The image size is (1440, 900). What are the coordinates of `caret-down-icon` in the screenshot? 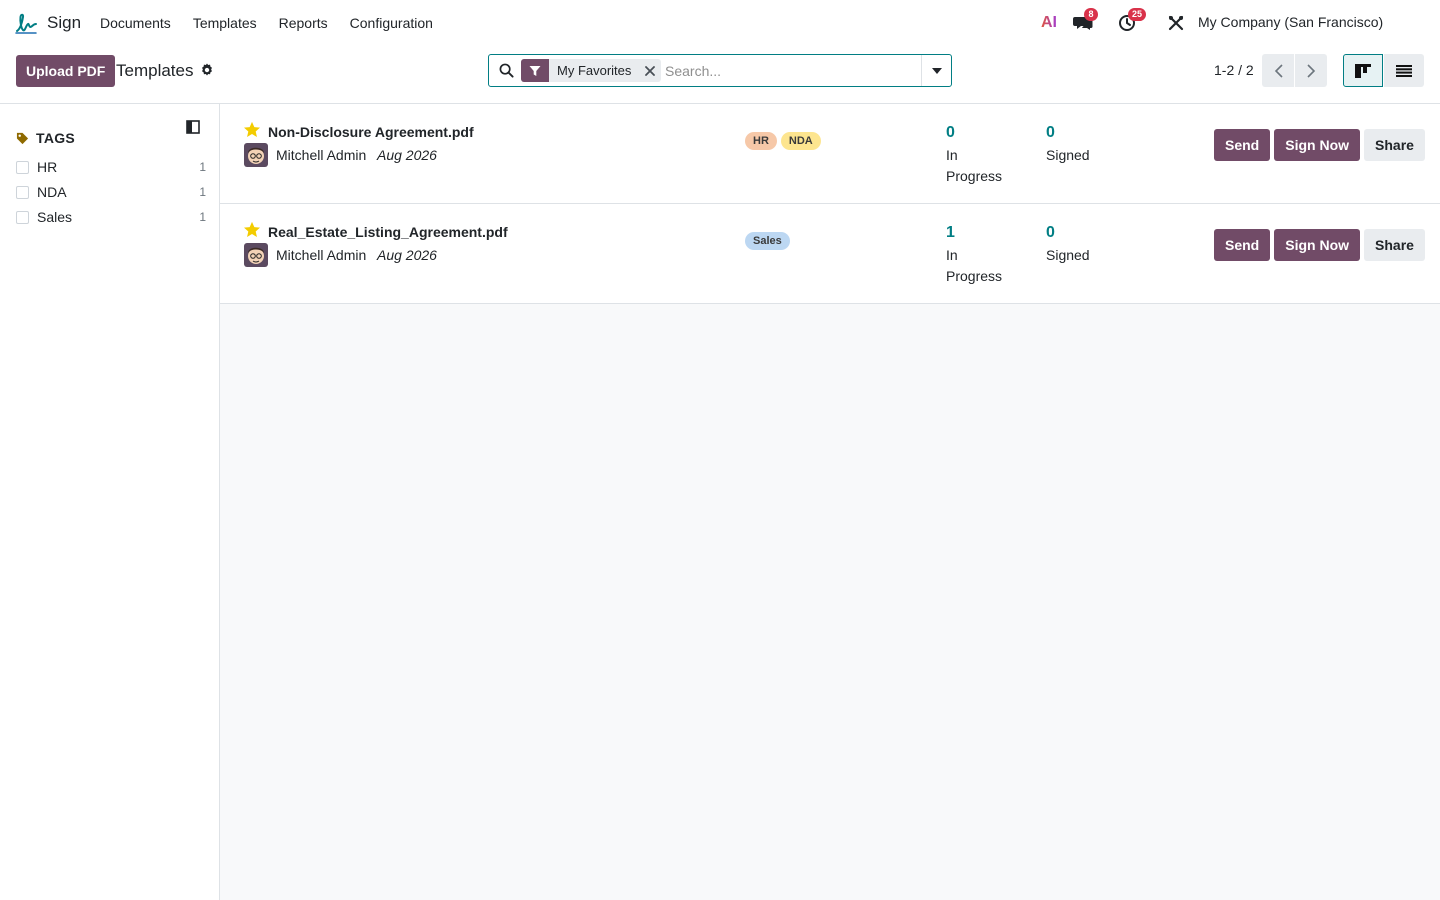 It's located at (936, 70).